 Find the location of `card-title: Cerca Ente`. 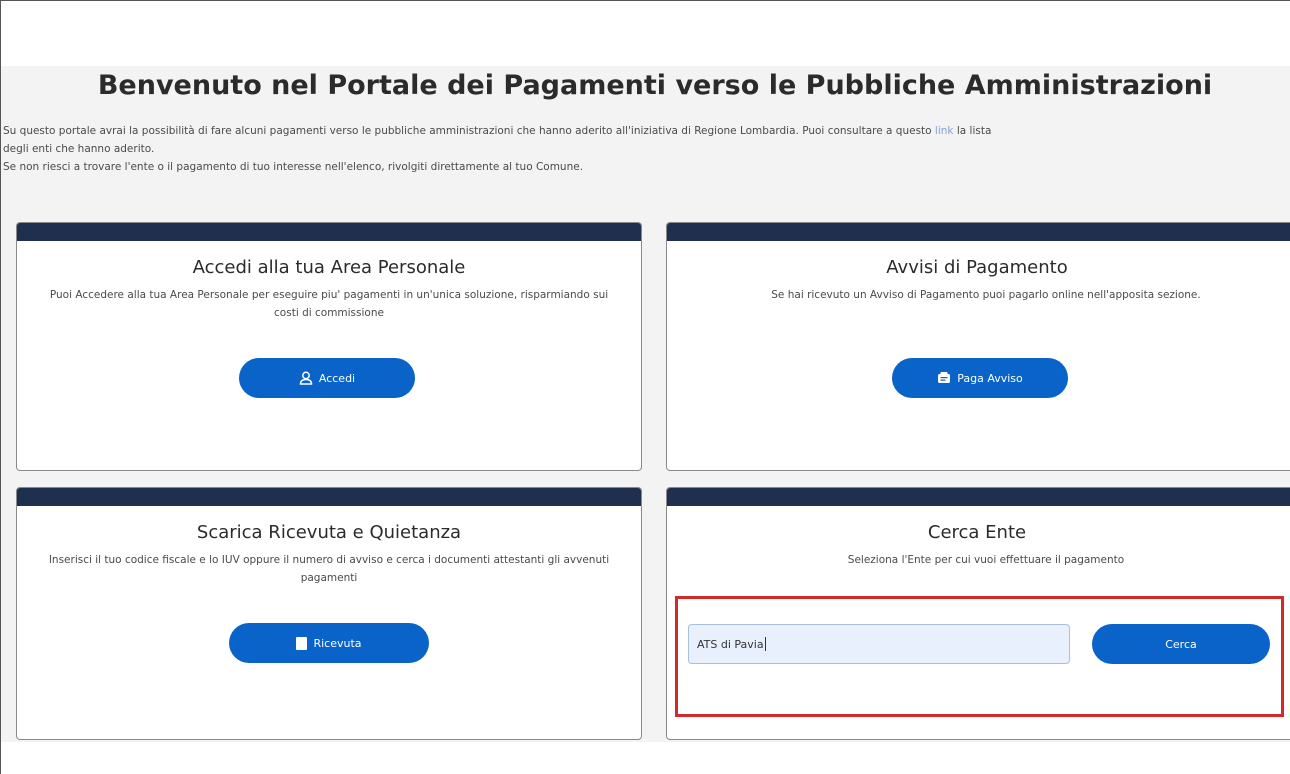

card-title: Cerca Ente is located at coordinates (977, 532).